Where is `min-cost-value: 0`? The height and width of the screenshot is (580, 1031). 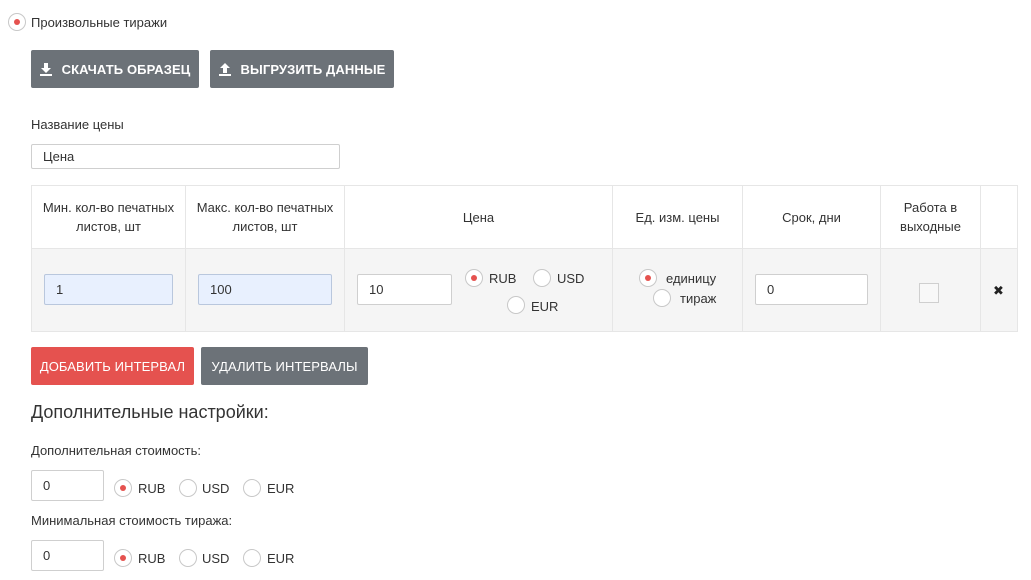
min-cost-value: 0 is located at coordinates (47, 555).